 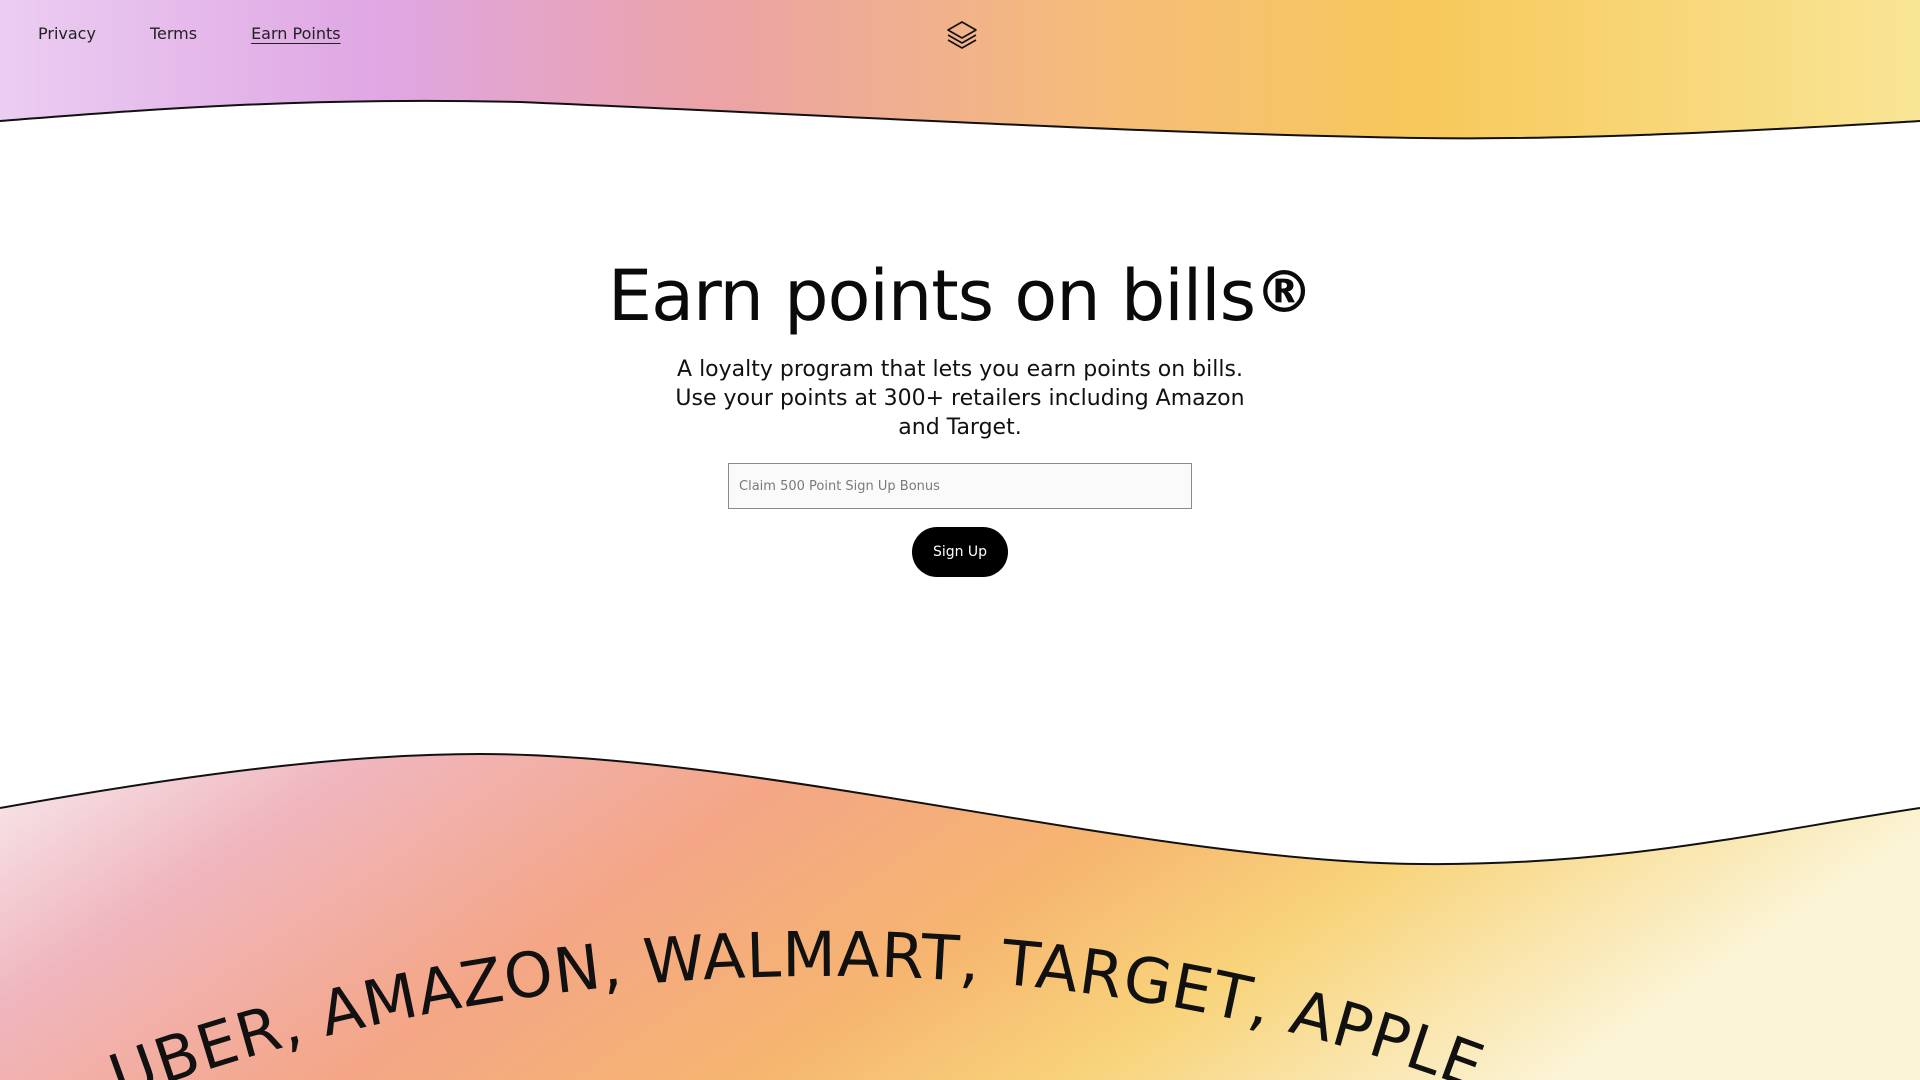 I want to click on sign-up-button: Sign Up, so click(x=960, y=552).